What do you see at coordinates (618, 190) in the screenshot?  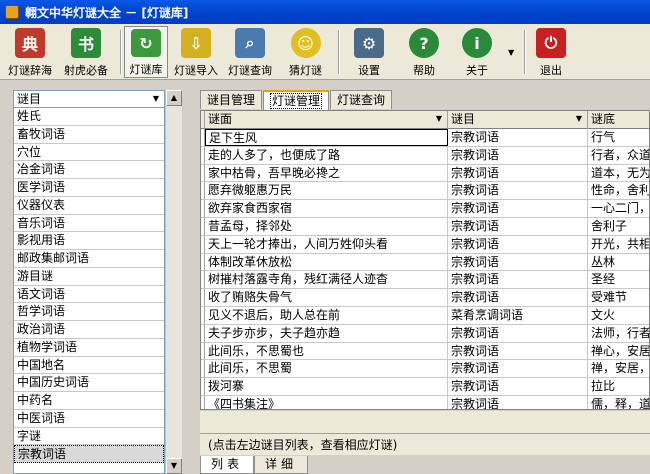 I see `cell-answer: 性命，舍利` at bounding box center [618, 190].